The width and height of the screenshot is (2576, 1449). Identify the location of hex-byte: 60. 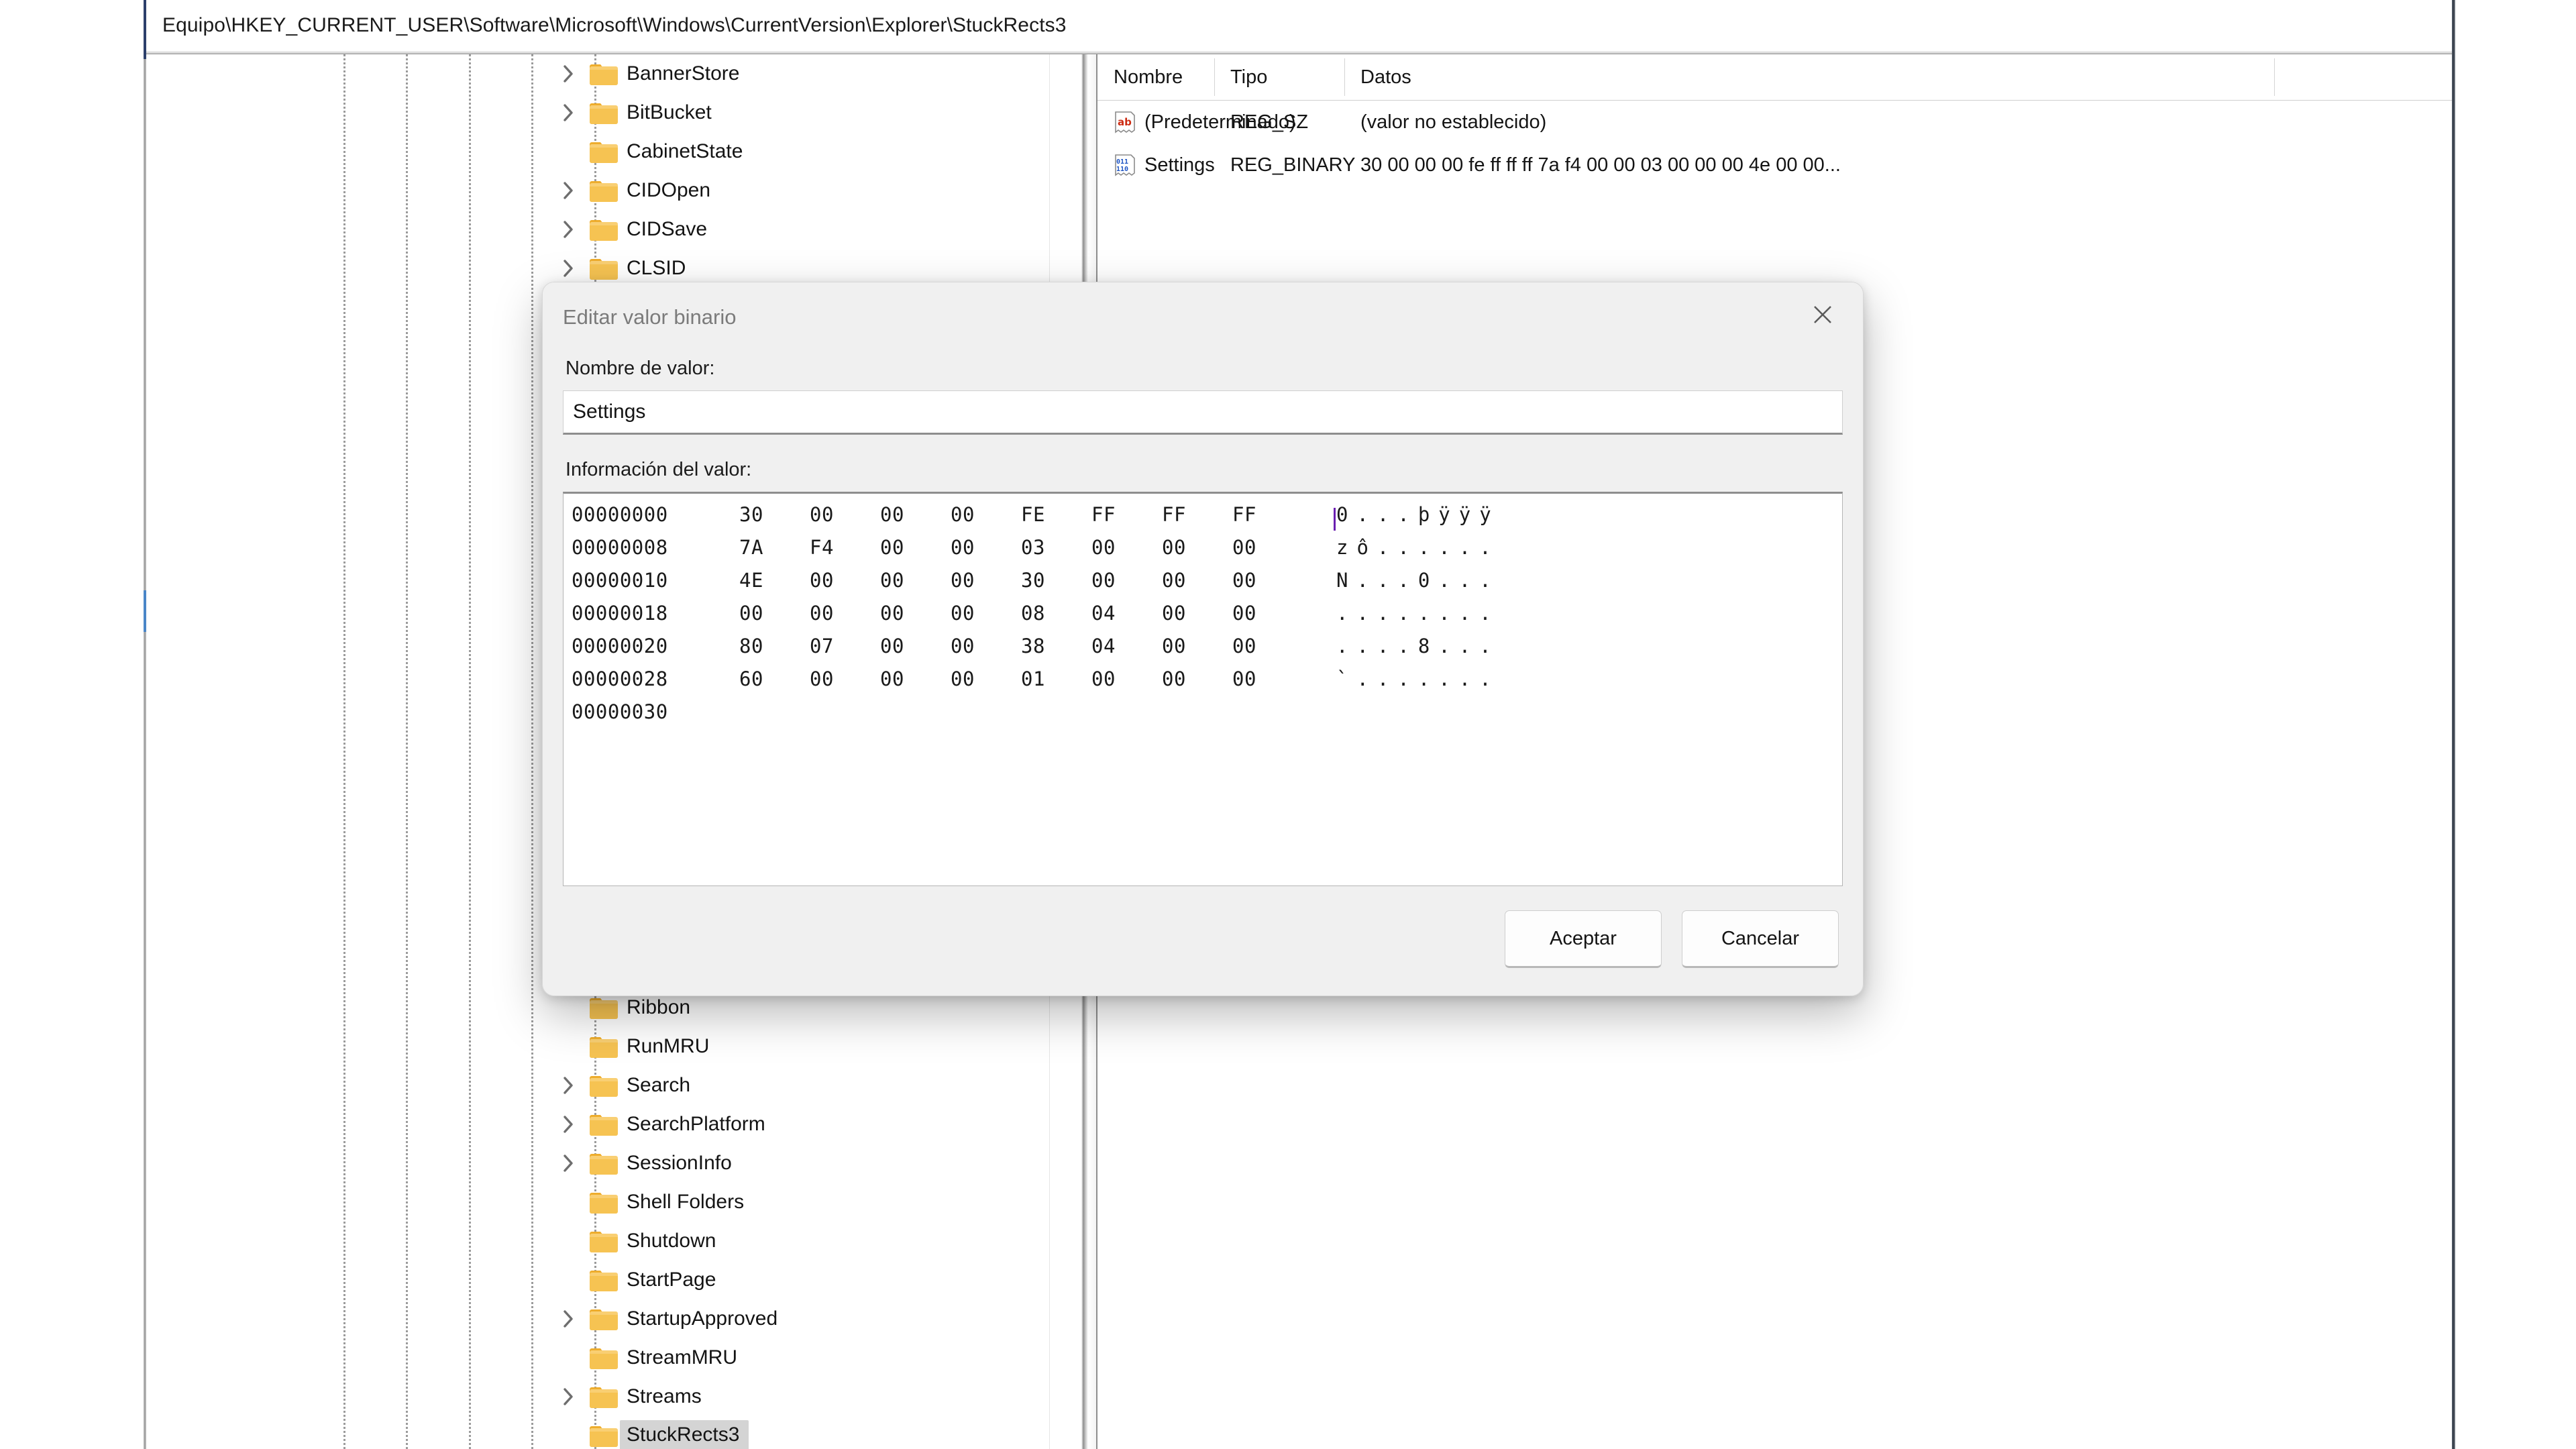
(774, 678).